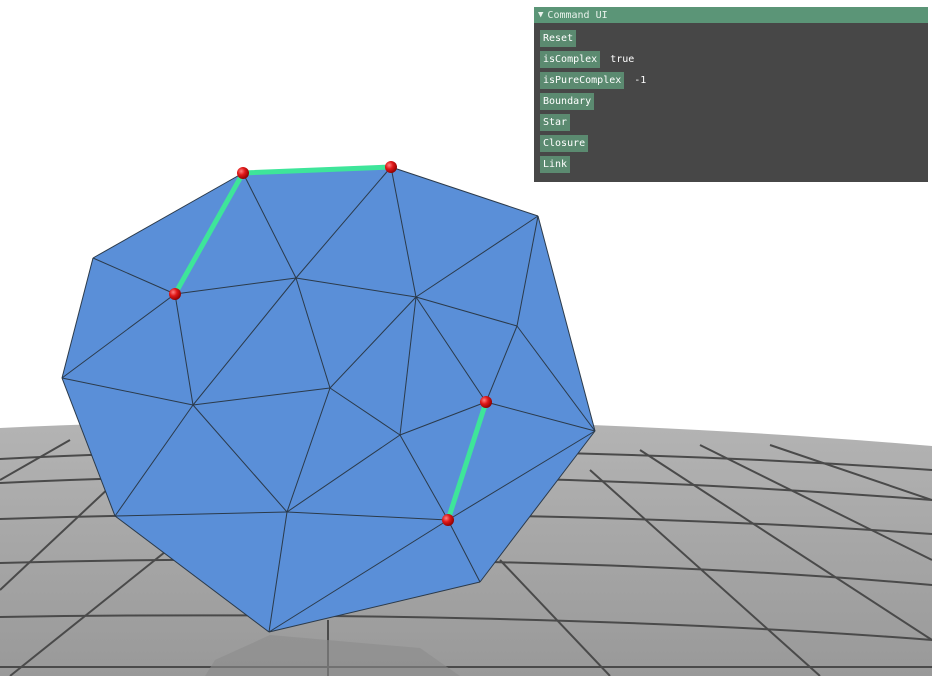  What do you see at coordinates (540, 15) in the screenshot?
I see `triangle-down-icon: ▼` at bounding box center [540, 15].